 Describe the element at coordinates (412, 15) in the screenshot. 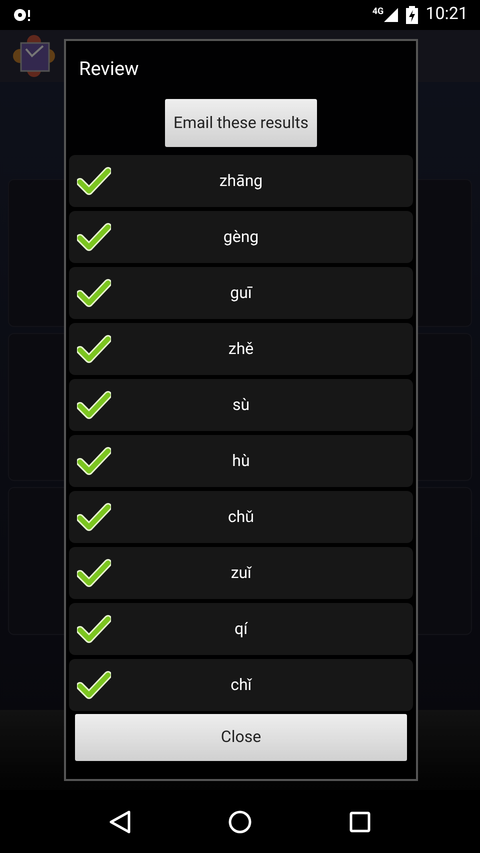

I see `battery-icon` at that location.